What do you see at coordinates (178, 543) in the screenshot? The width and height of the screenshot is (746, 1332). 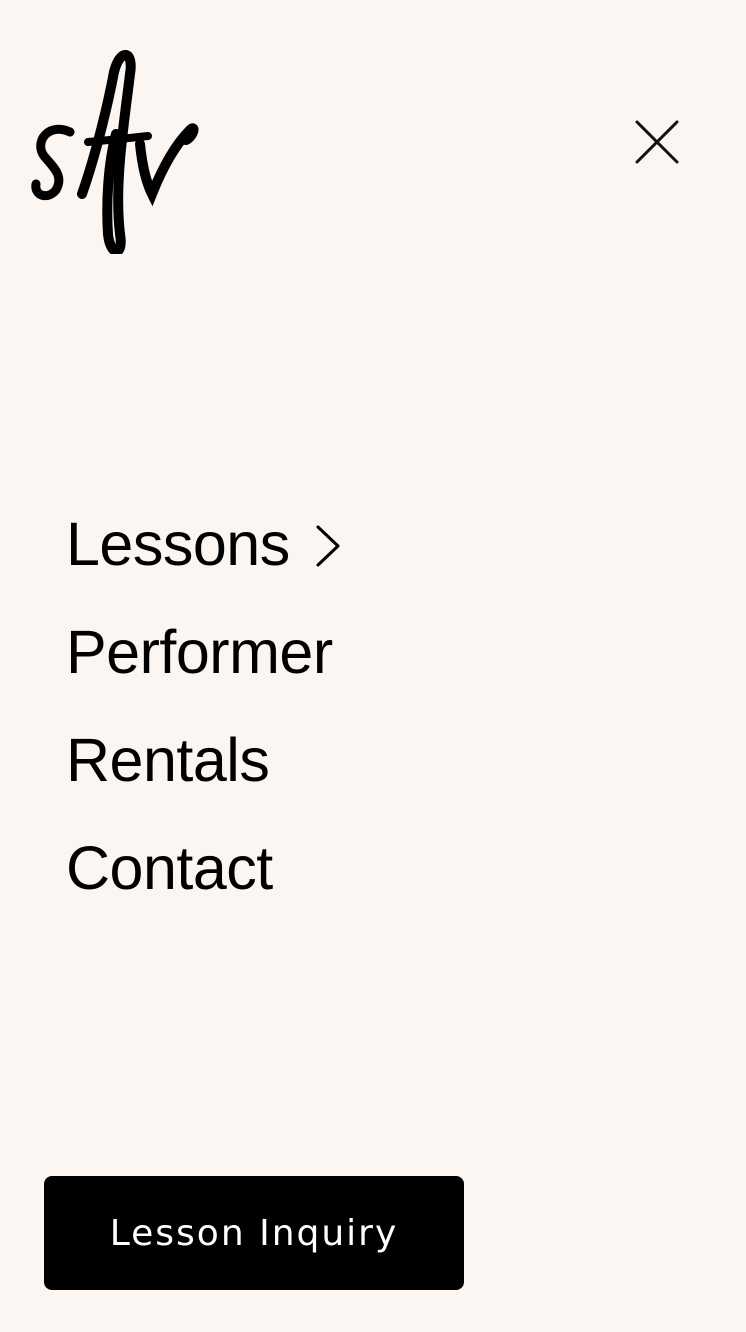 I see `menu-item-label: Lessons` at bounding box center [178, 543].